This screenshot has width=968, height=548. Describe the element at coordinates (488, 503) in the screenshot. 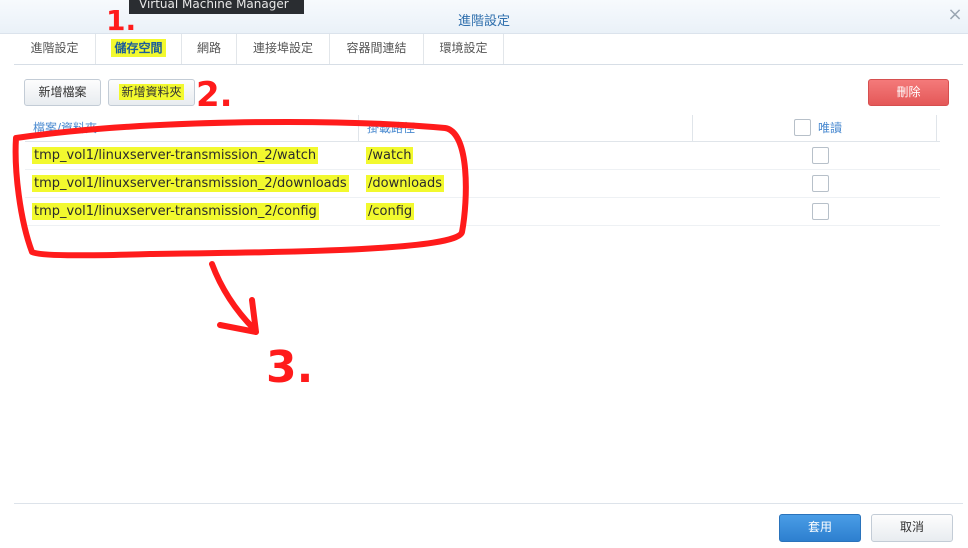

I see `footer-divider` at that location.